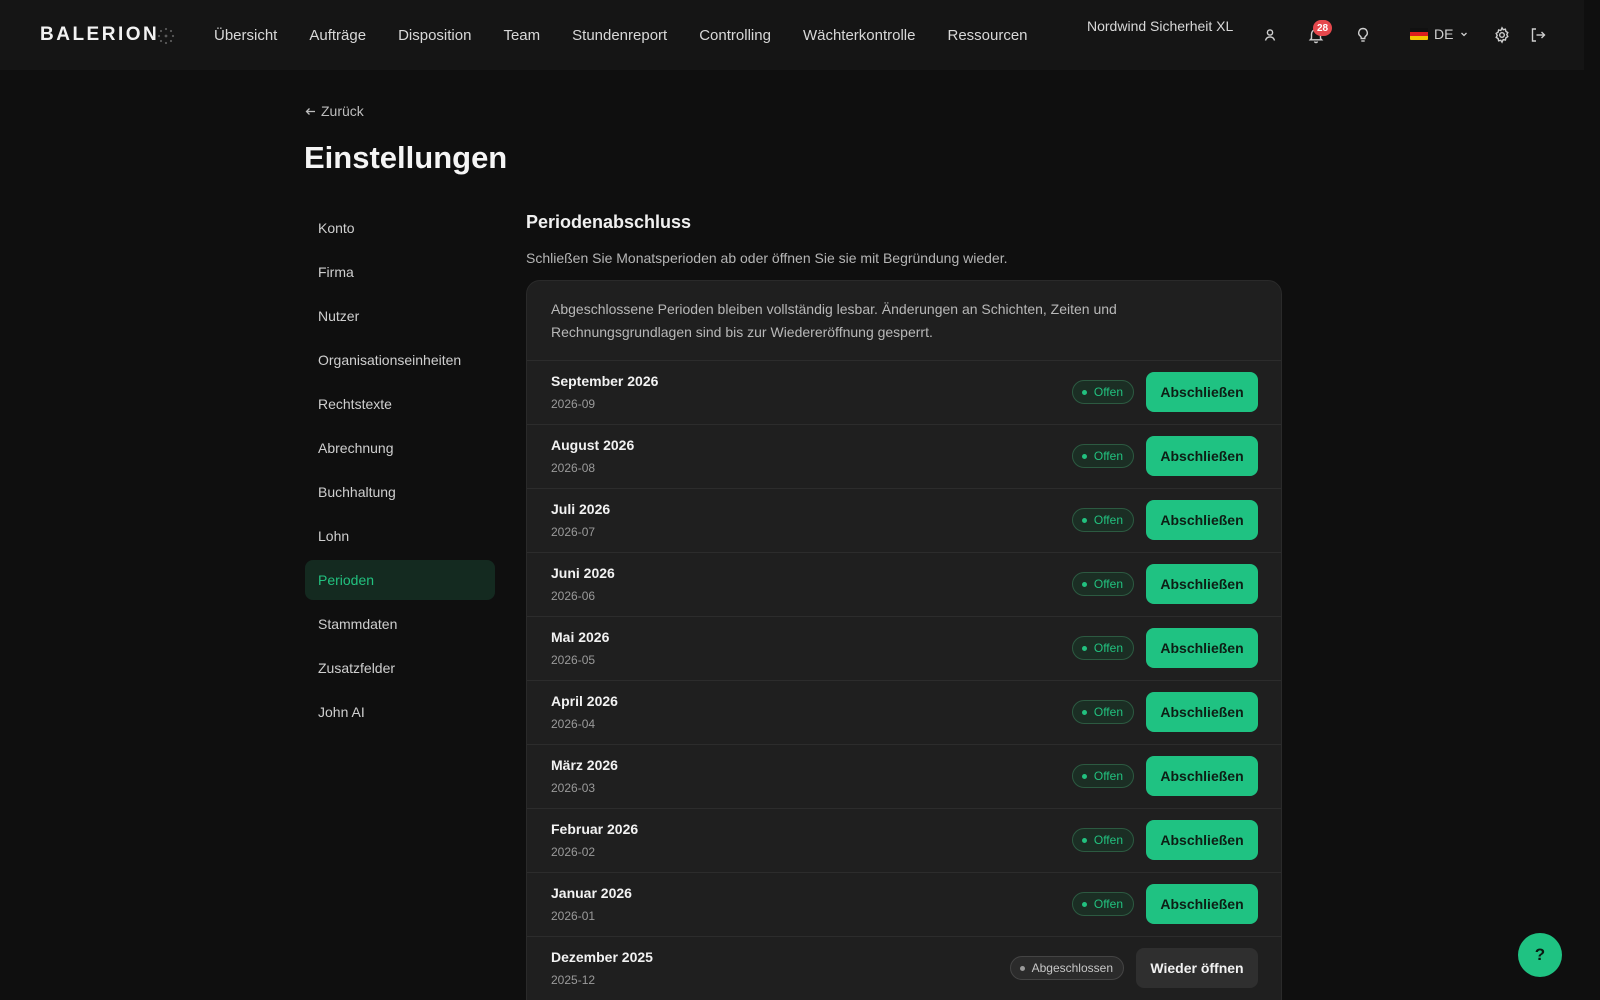  I want to click on nav-item-ressourcen: Ressourcen, so click(987, 35).